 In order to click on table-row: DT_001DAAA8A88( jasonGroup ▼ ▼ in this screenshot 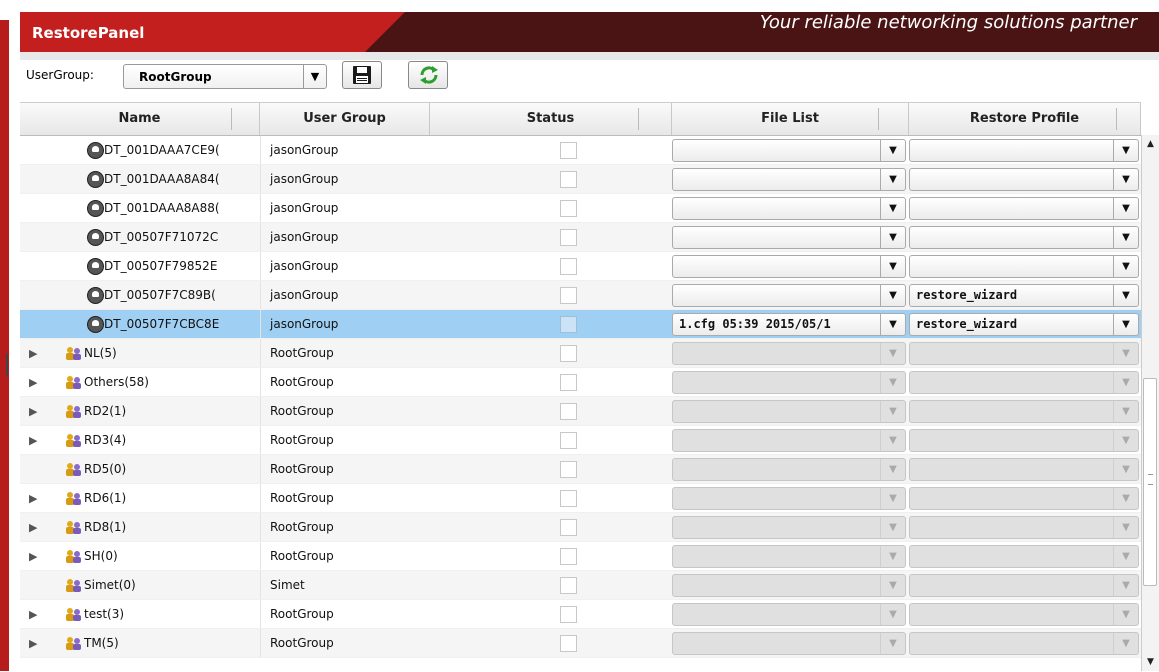, I will do `click(580, 208)`.